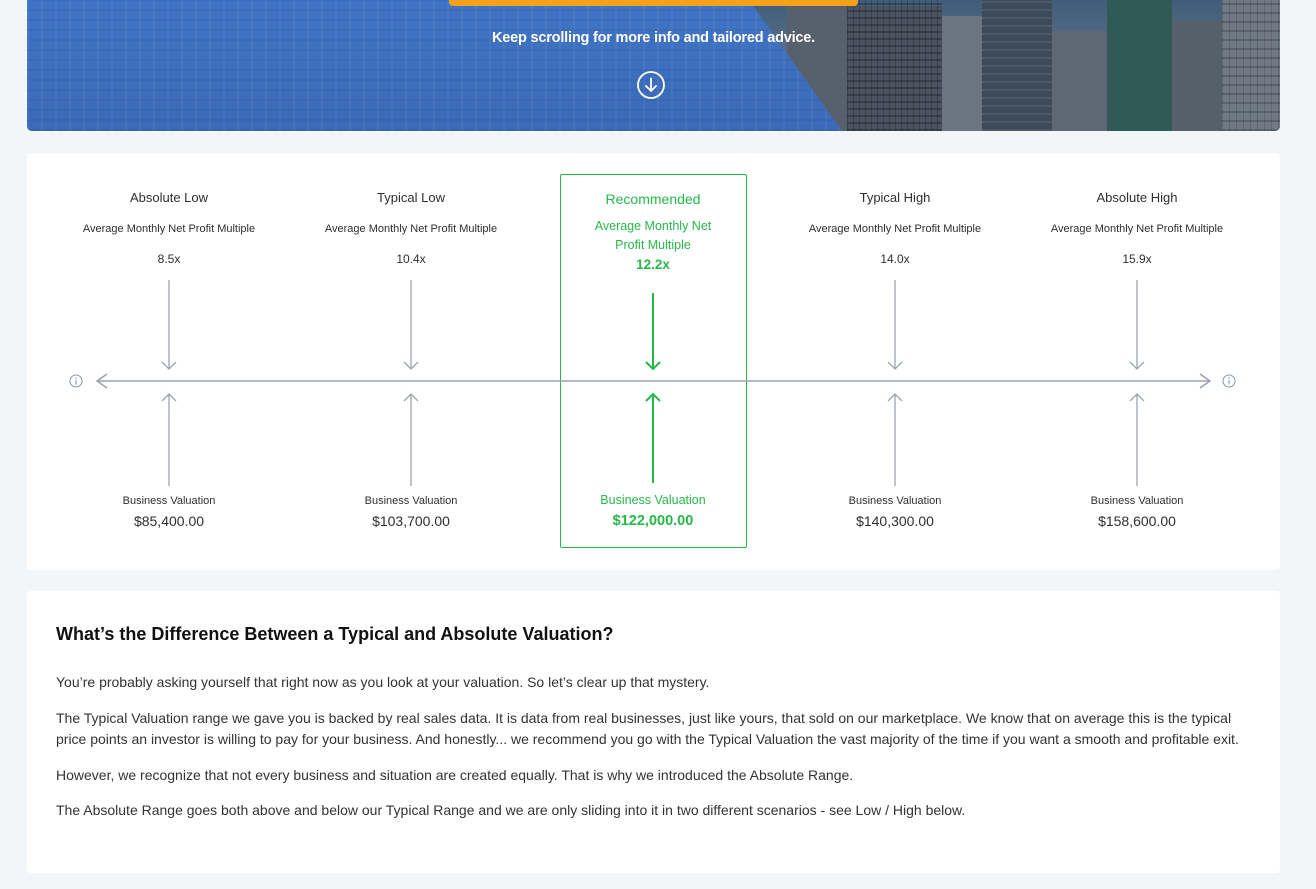 The image size is (1316, 889). I want to click on column-label: Absolute High, so click(1137, 197).